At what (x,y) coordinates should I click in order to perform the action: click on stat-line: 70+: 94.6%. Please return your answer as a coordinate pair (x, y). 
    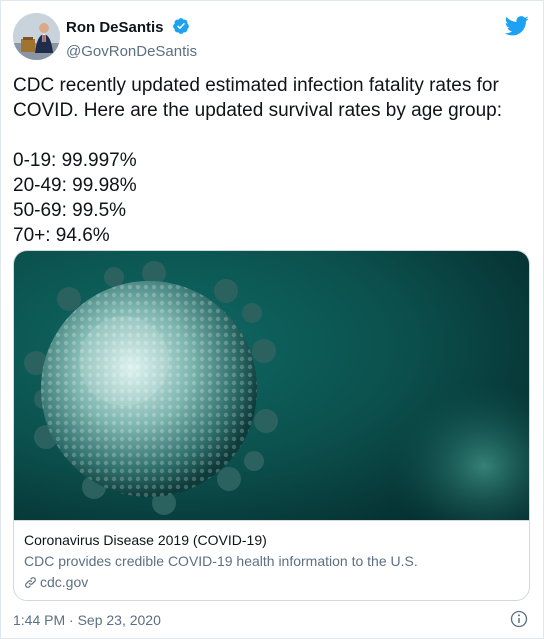
    Looking at the image, I should click on (61, 235).